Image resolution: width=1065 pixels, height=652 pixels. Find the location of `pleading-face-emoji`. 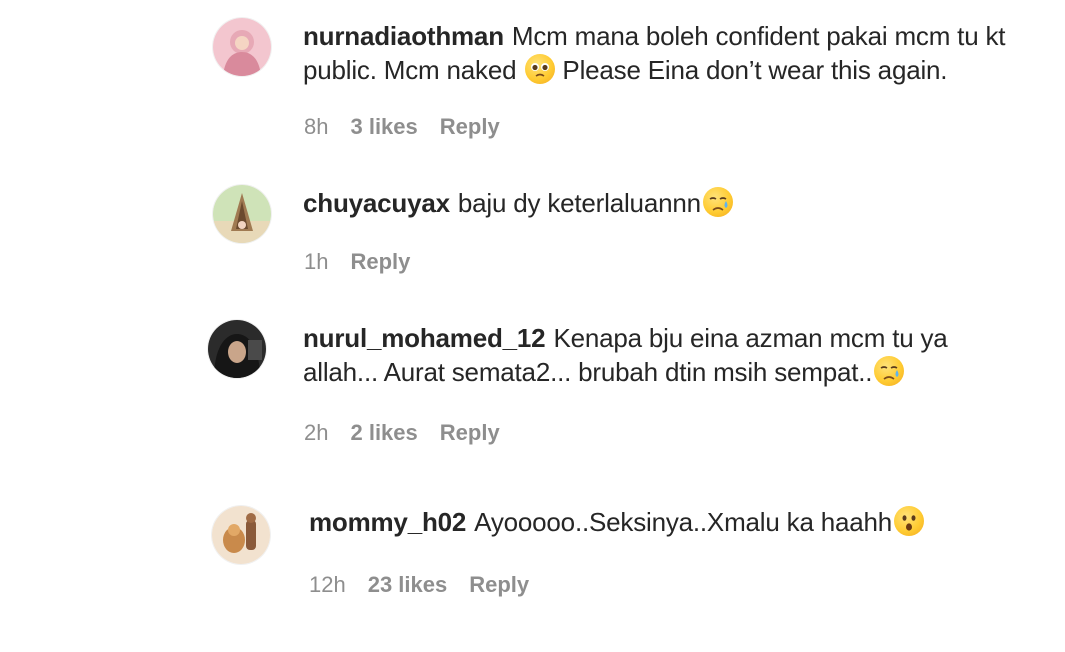

pleading-face-emoji is located at coordinates (540, 69).